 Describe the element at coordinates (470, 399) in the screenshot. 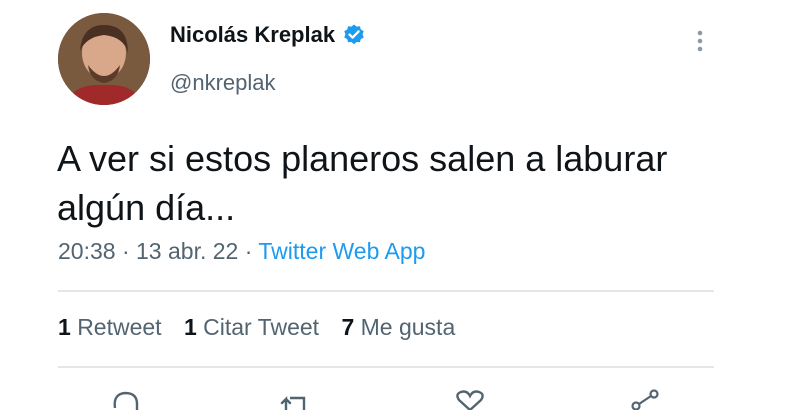

I see `heart-icon` at that location.